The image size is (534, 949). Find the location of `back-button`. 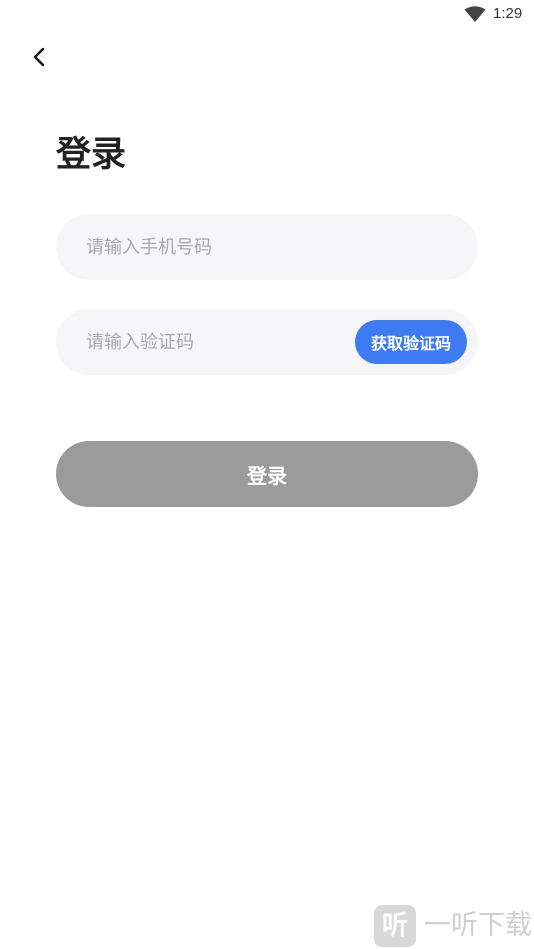

back-button is located at coordinates (39, 59).